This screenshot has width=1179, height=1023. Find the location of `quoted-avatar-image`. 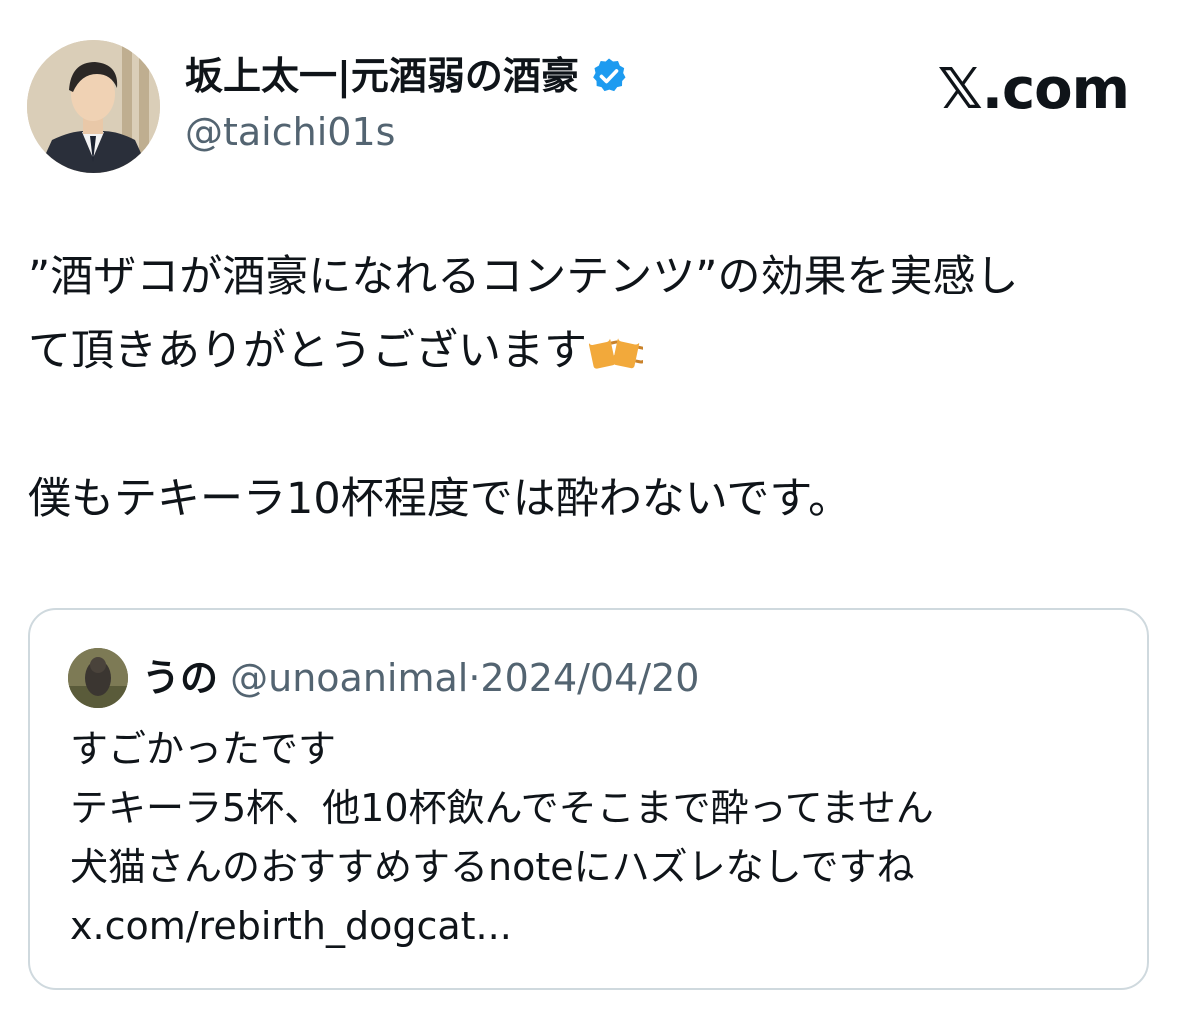

quoted-avatar-image is located at coordinates (98, 678).